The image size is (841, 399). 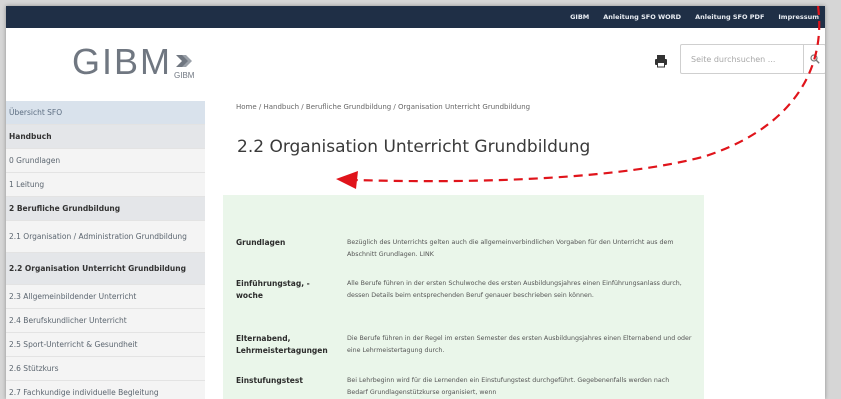 What do you see at coordinates (105, 185) in the screenshot?
I see `sidebar-item-leitung: 1 Leitung` at bounding box center [105, 185].